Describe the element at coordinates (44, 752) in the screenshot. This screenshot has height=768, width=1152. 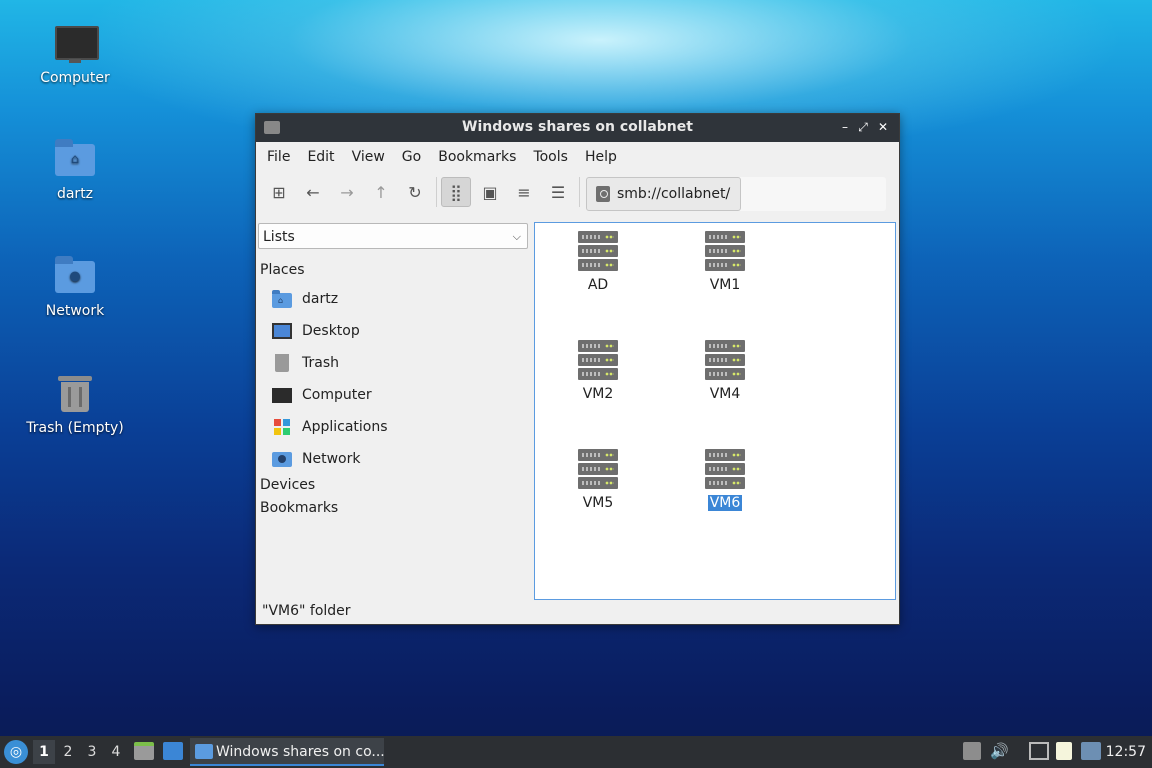
I see `workspace-1: 1` at that location.